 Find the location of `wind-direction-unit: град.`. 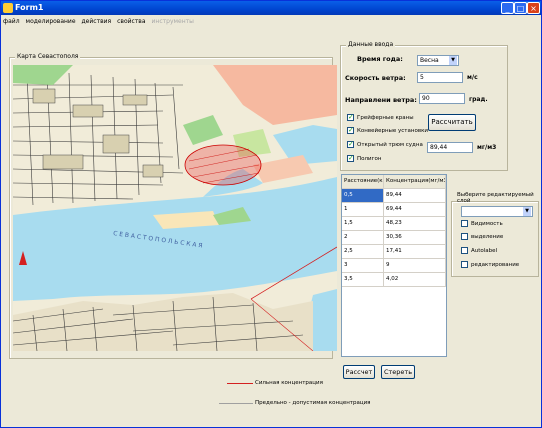

wind-direction-unit: град. is located at coordinates (478, 99).